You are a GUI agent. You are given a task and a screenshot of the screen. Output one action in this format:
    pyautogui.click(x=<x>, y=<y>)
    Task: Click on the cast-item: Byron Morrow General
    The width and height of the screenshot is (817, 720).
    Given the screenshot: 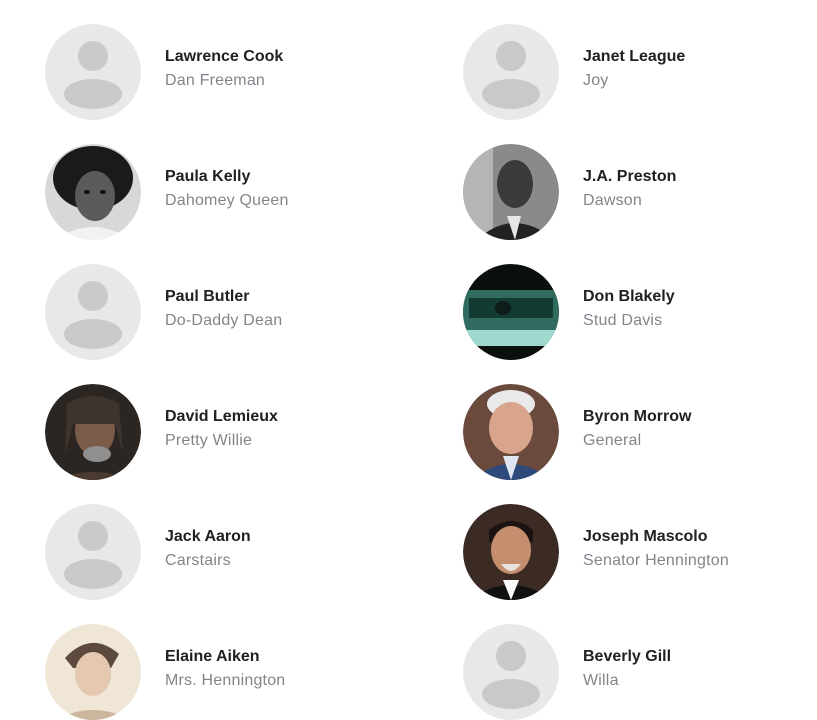 What is the action you would take?
    pyautogui.click(x=640, y=432)
    